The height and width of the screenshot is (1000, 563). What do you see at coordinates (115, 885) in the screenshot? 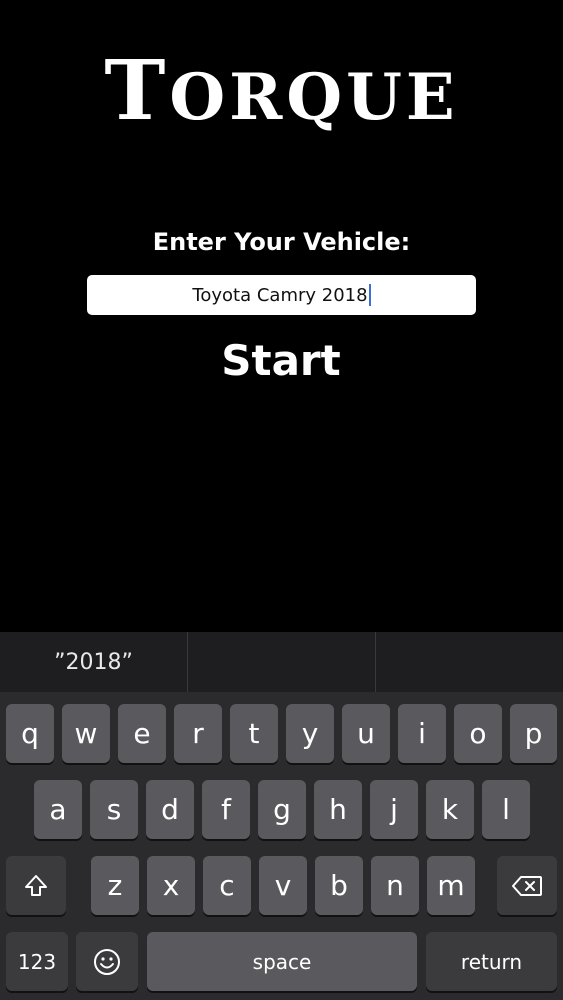
I see `key-z: z` at bounding box center [115, 885].